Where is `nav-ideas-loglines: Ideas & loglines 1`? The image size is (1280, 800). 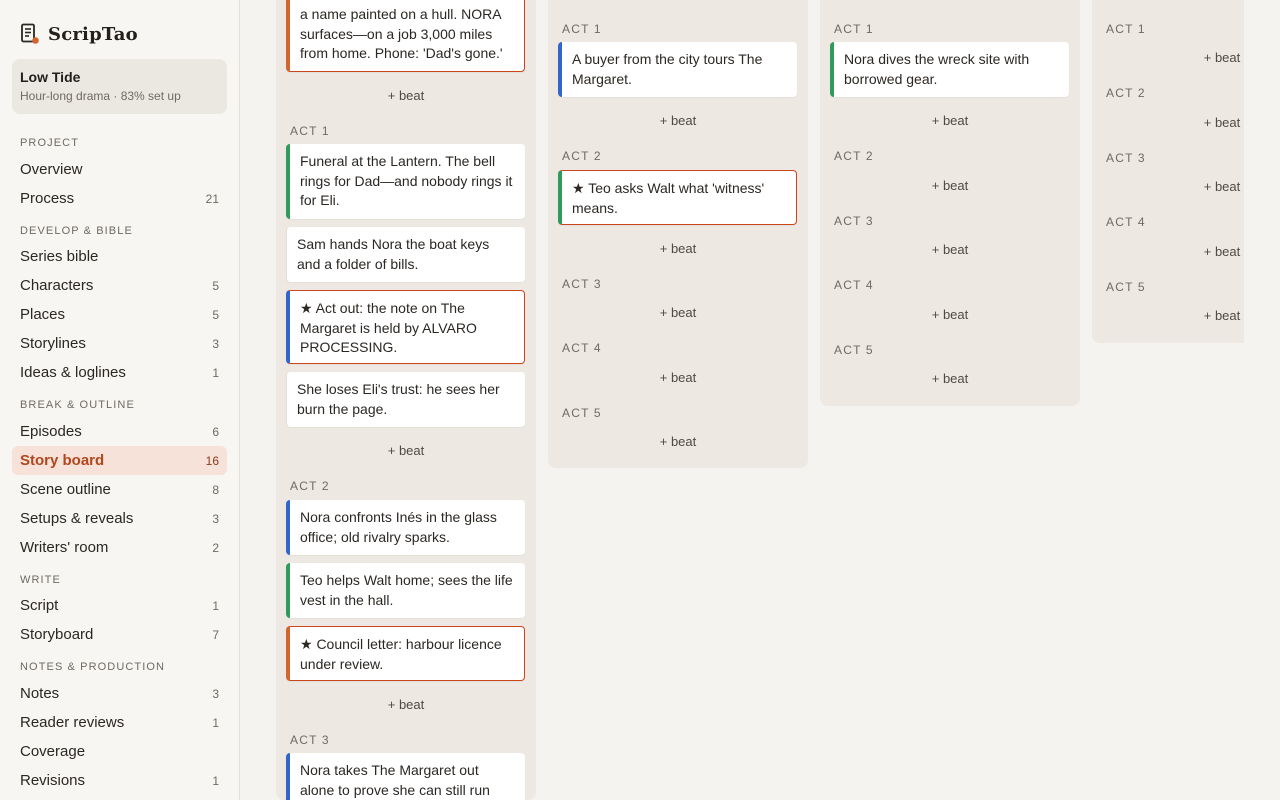 nav-ideas-loglines: Ideas & loglines 1 is located at coordinates (119, 372).